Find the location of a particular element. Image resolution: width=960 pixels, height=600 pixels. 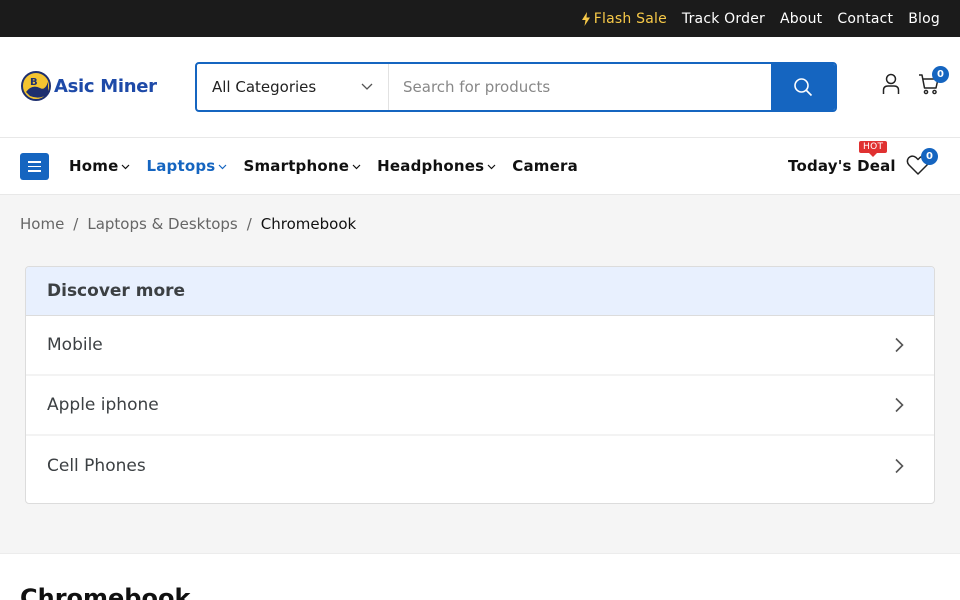

wishlist-button: 0 is located at coordinates (922, 162).